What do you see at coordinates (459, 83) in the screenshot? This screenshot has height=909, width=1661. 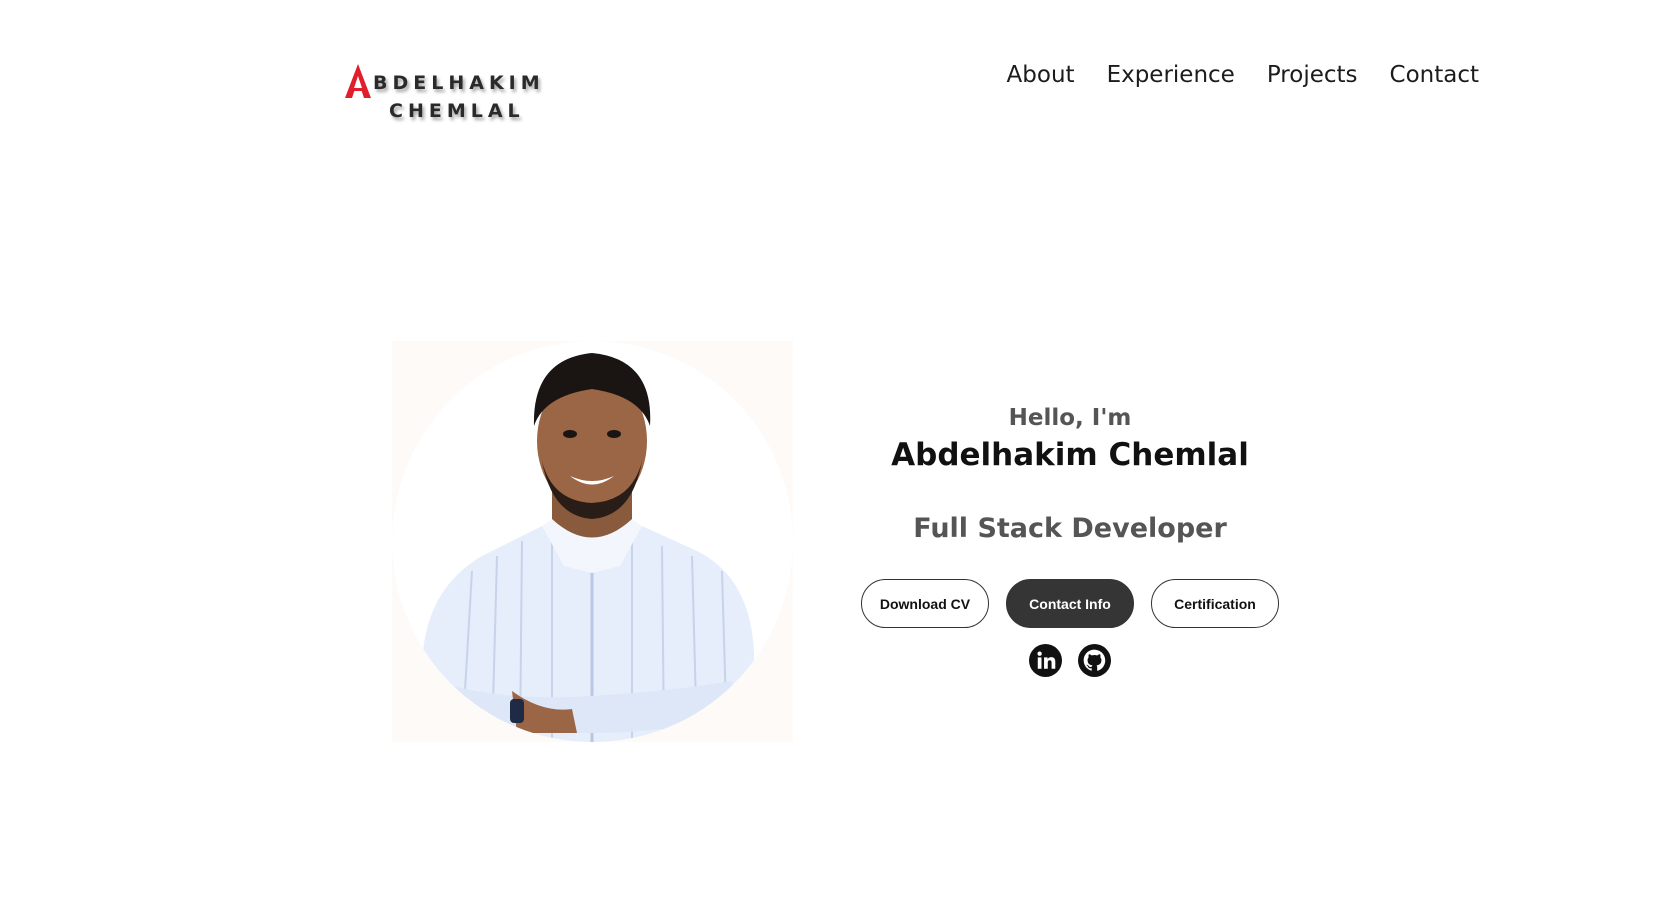 I see `logo-line-1: BDELHAKIM` at bounding box center [459, 83].